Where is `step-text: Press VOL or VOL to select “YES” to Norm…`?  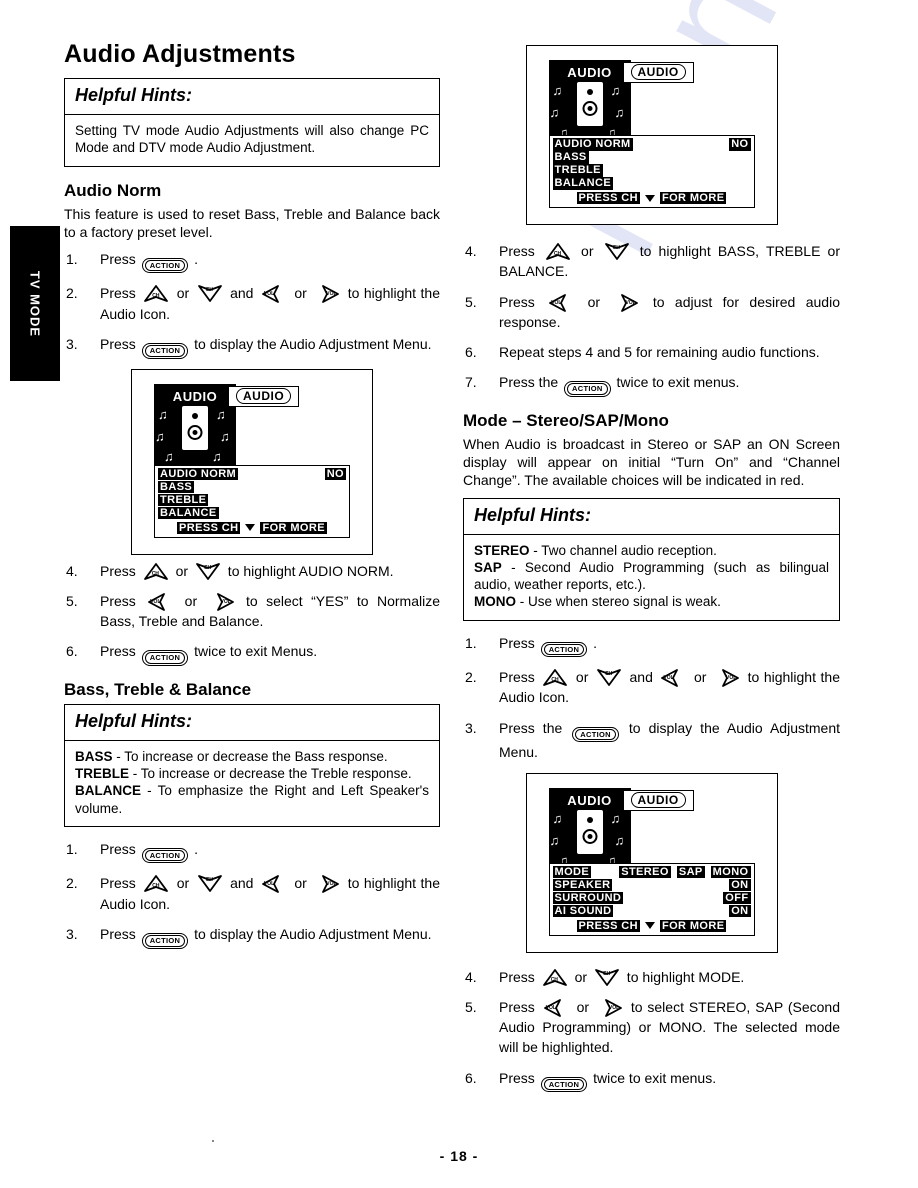
step-text: Press VOL or VOL to select “YES” to Norm… is located at coordinates (270, 611).